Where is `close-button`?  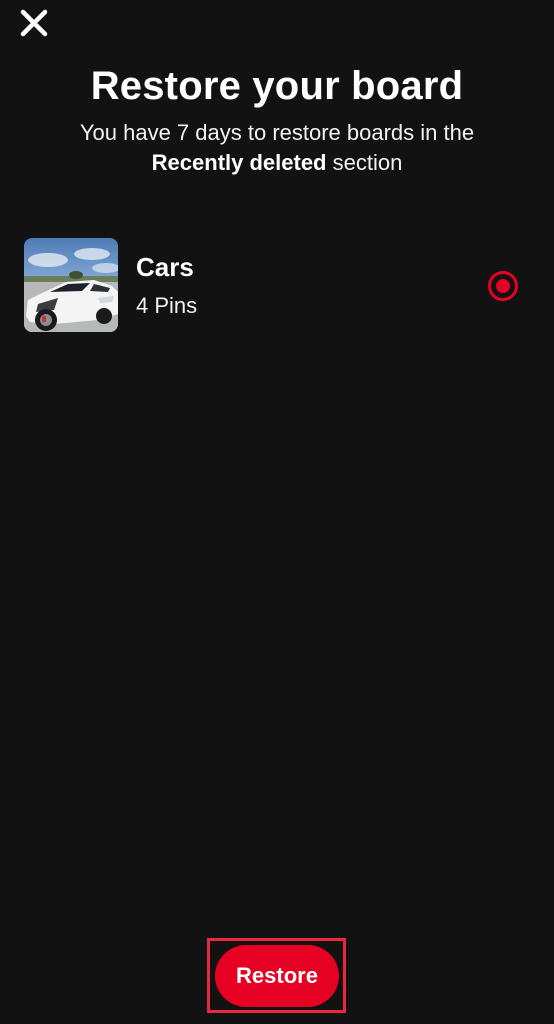 close-button is located at coordinates (34, 23).